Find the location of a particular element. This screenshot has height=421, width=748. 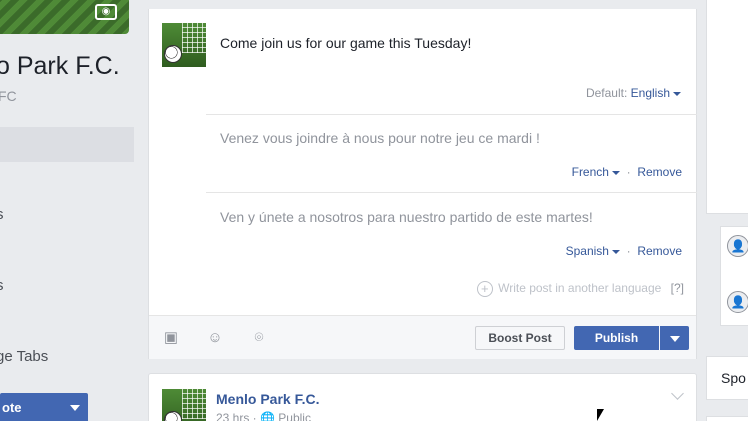

language-select-spanish: Spanish is located at coordinates (593, 251).